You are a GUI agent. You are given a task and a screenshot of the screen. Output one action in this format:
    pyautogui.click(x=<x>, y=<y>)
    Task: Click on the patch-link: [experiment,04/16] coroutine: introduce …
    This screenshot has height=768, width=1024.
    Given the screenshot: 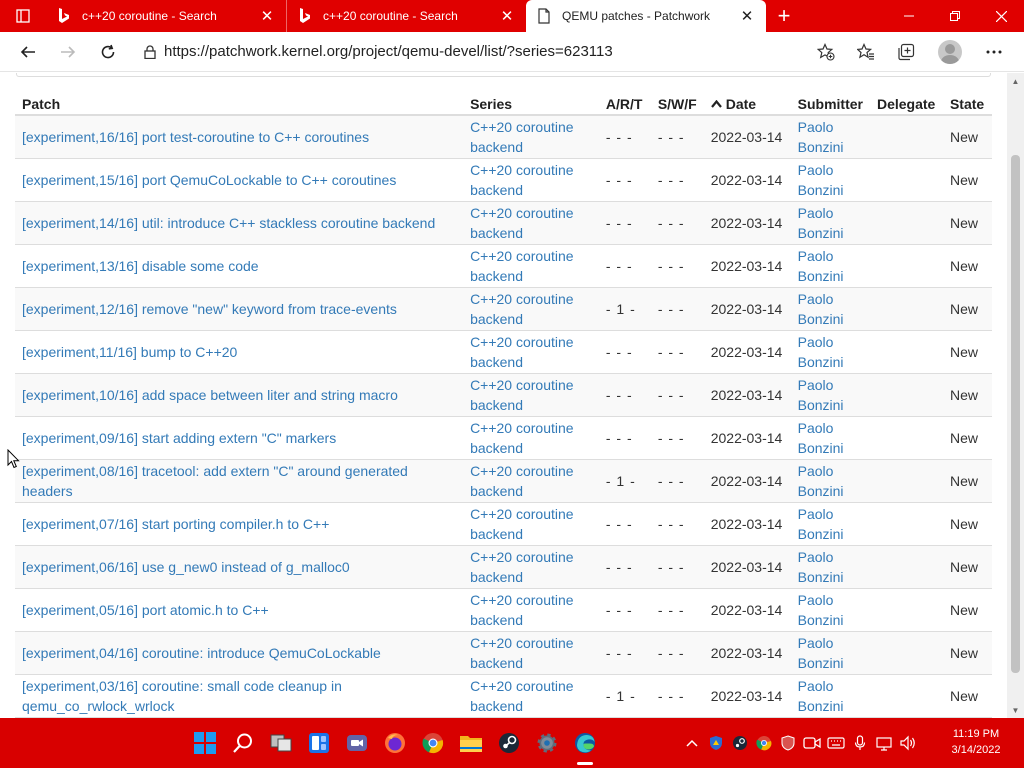 What is the action you would take?
    pyautogui.click(x=201, y=653)
    